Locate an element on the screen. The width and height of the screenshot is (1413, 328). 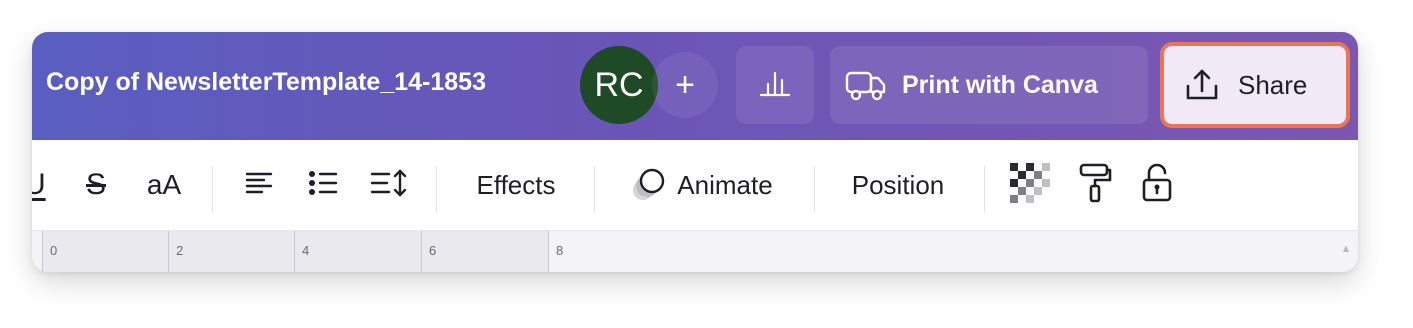
line-spacing-icon is located at coordinates (389, 185).